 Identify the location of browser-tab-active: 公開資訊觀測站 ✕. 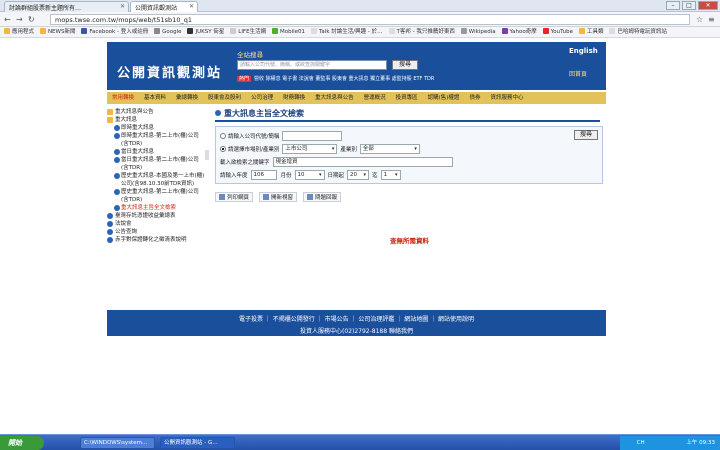
(164, 6).